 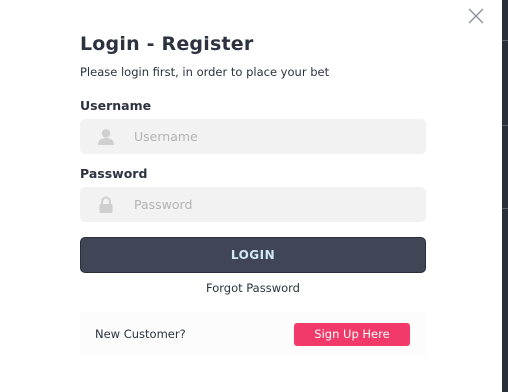 I want to click on username-label: Username, so click(x=116, y=105).